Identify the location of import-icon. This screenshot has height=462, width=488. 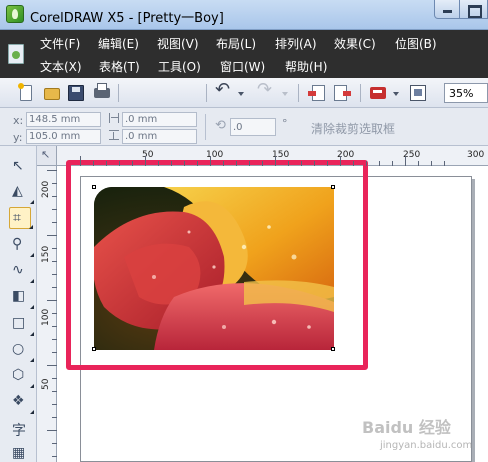
(316, 93).